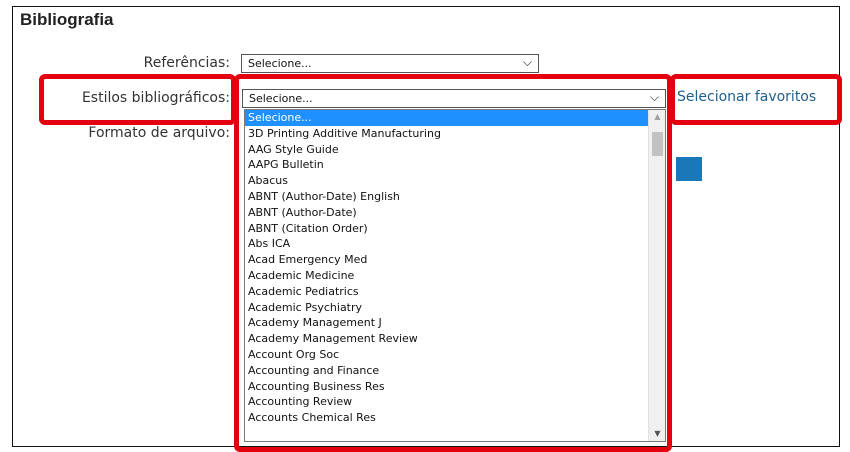 The width and height of the screenshot is (850, 452). Describe the element at coordinates (67, 19) in the screenshot. I see `section-title: Bibliografia` at that location.